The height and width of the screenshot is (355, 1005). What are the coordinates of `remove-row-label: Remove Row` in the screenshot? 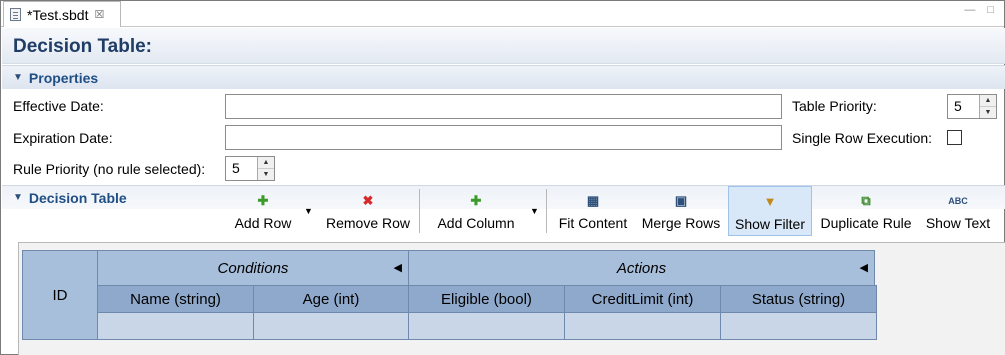 It's located at (368, 223).